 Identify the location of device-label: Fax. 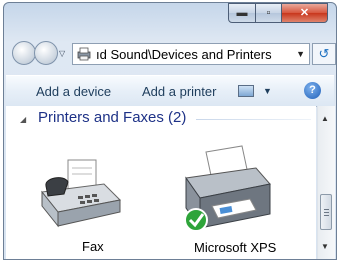
(93, 246).